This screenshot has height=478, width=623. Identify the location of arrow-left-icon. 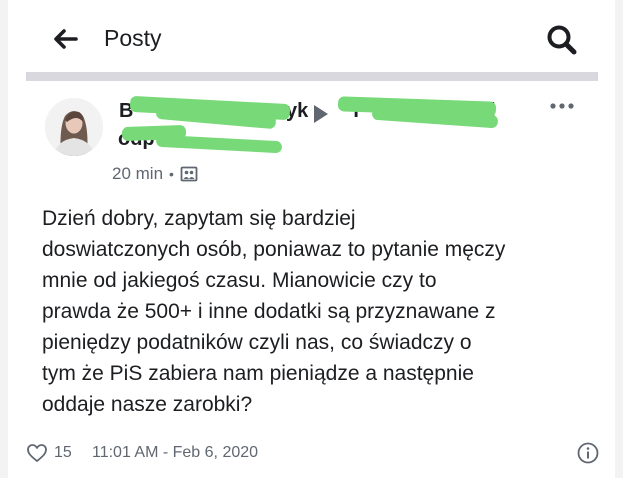
(66, 39).